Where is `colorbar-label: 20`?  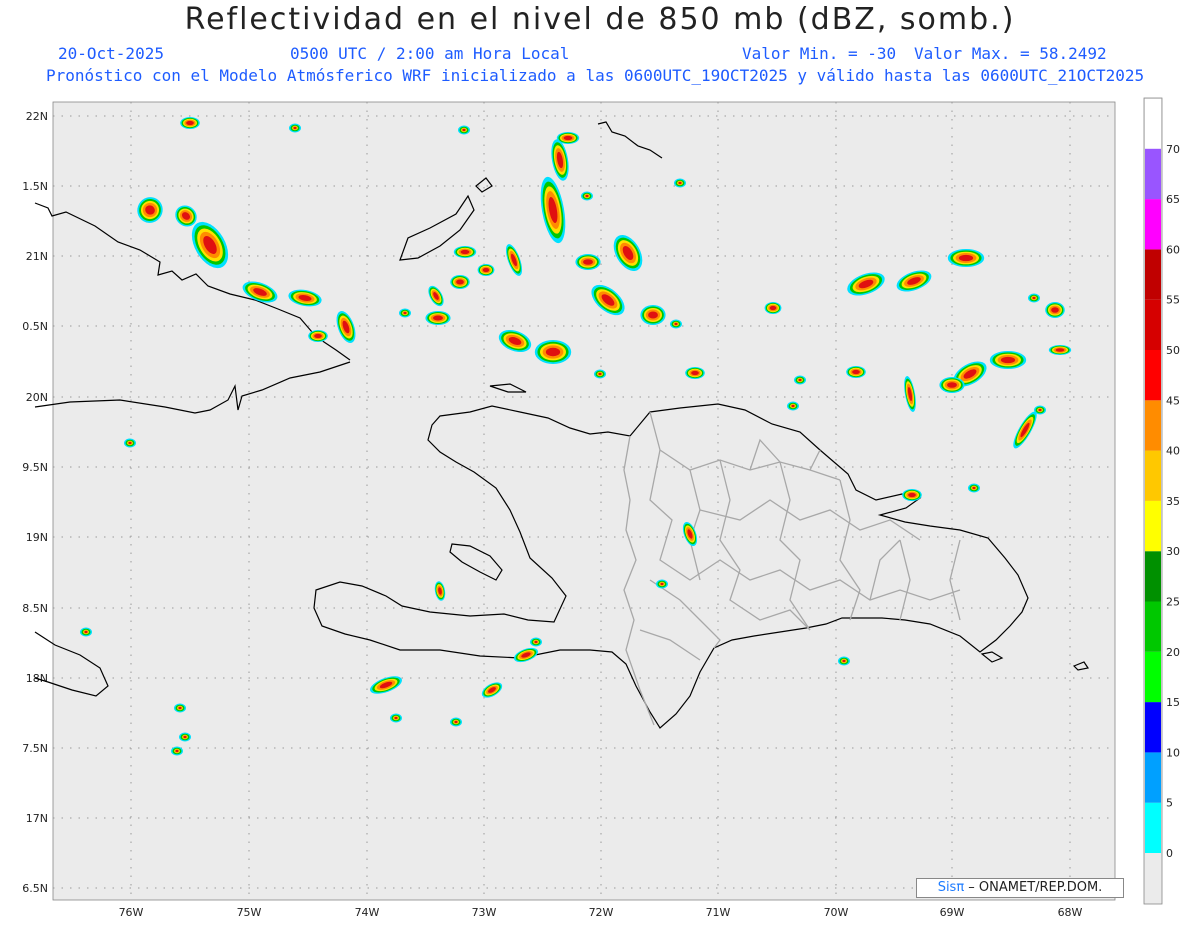 colorbar-label: 20 is located at coordinates (1173, 652).